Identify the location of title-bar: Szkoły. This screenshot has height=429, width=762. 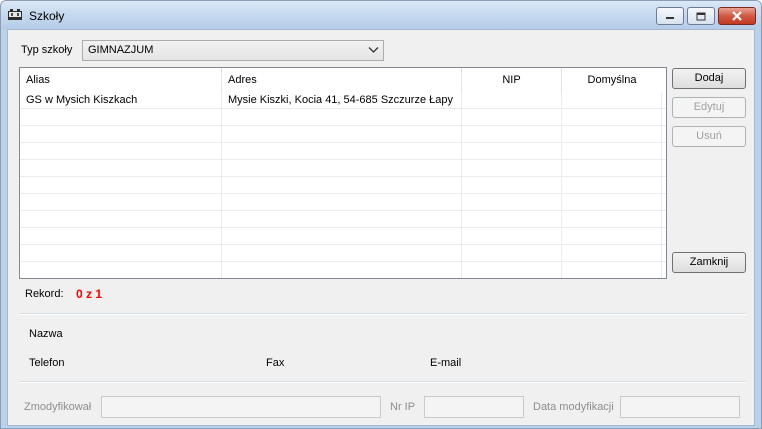
(381, 15).